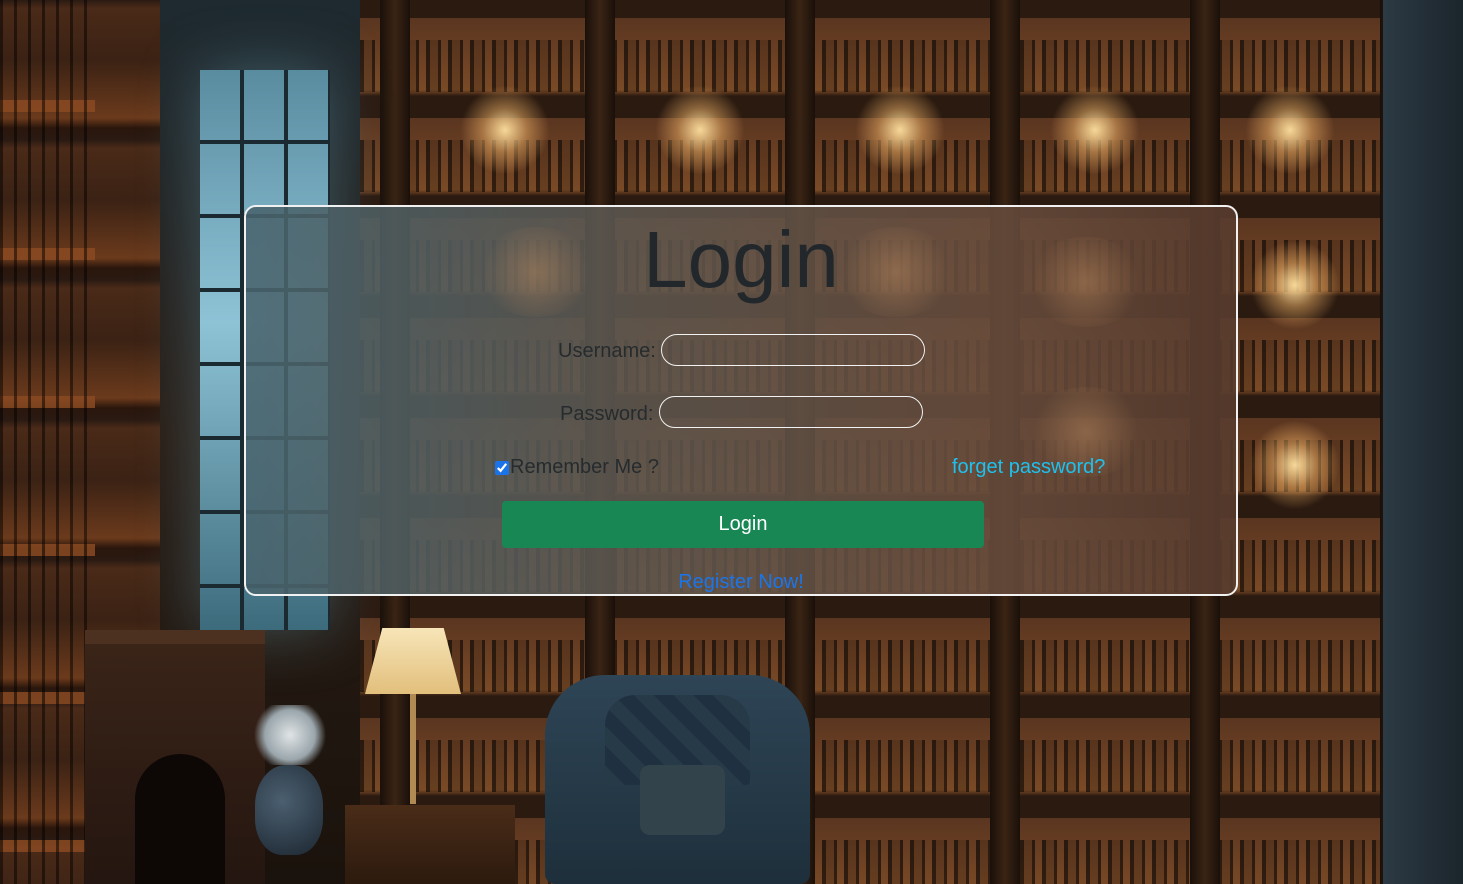 This screenshot has height=884, width=1463. What do you see at coordinates (47, 442) in the screenshot?
I see `left-bookshelf` at bounding box center [47, 442].